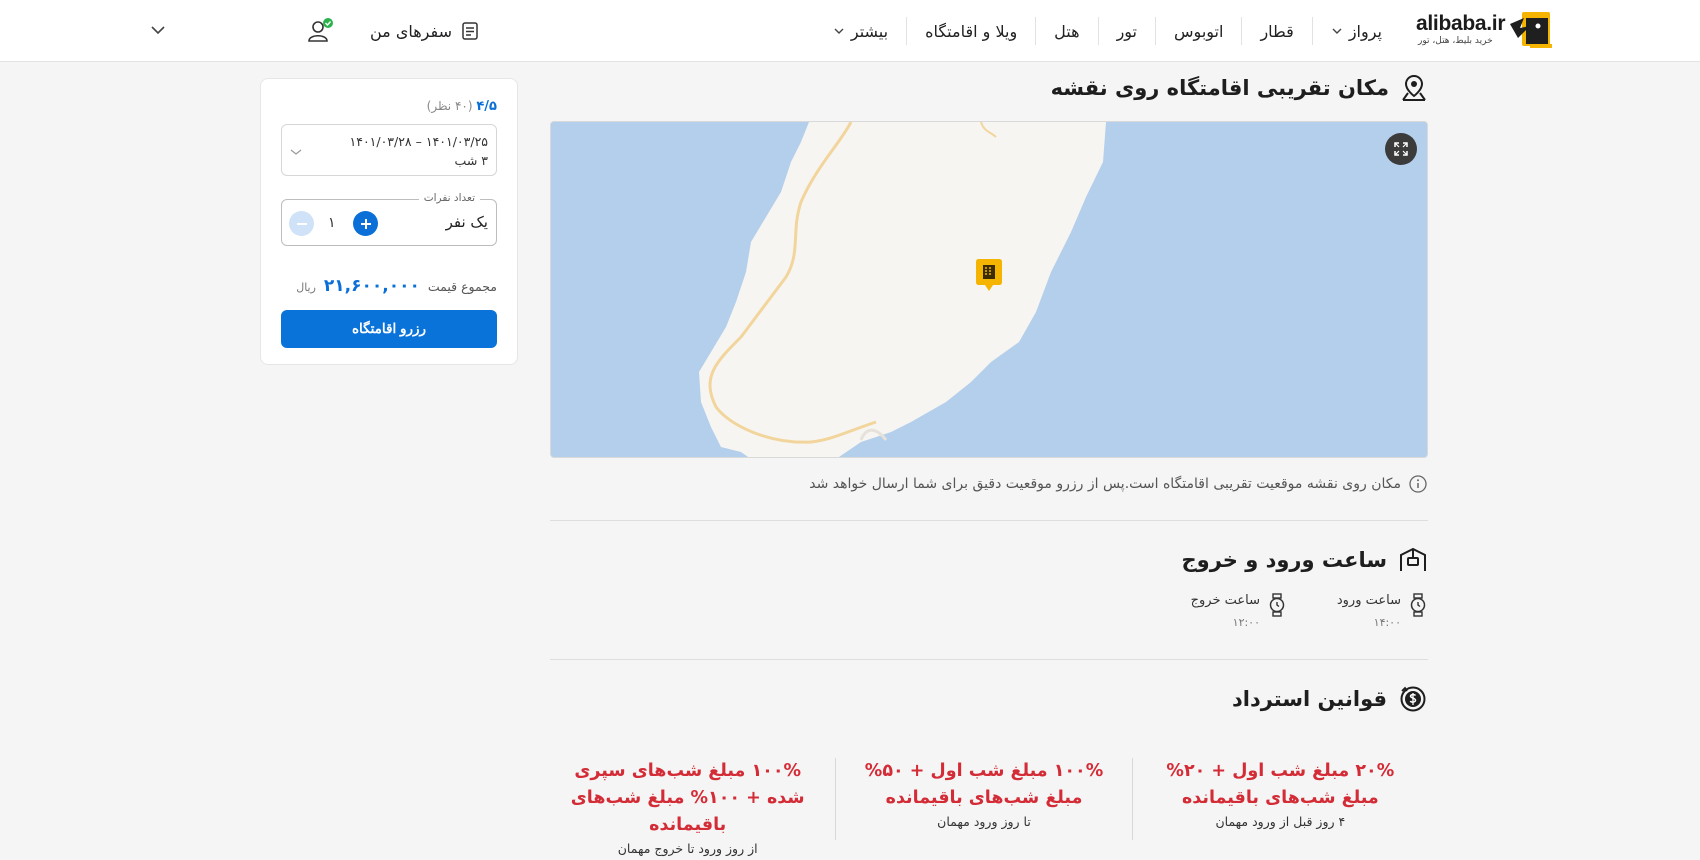  What do you see at coordinates (1246, 622) in the screenshot?
I see `checkout-time-value: ۱۲:۰۰` at bounding box center [1246, 622].